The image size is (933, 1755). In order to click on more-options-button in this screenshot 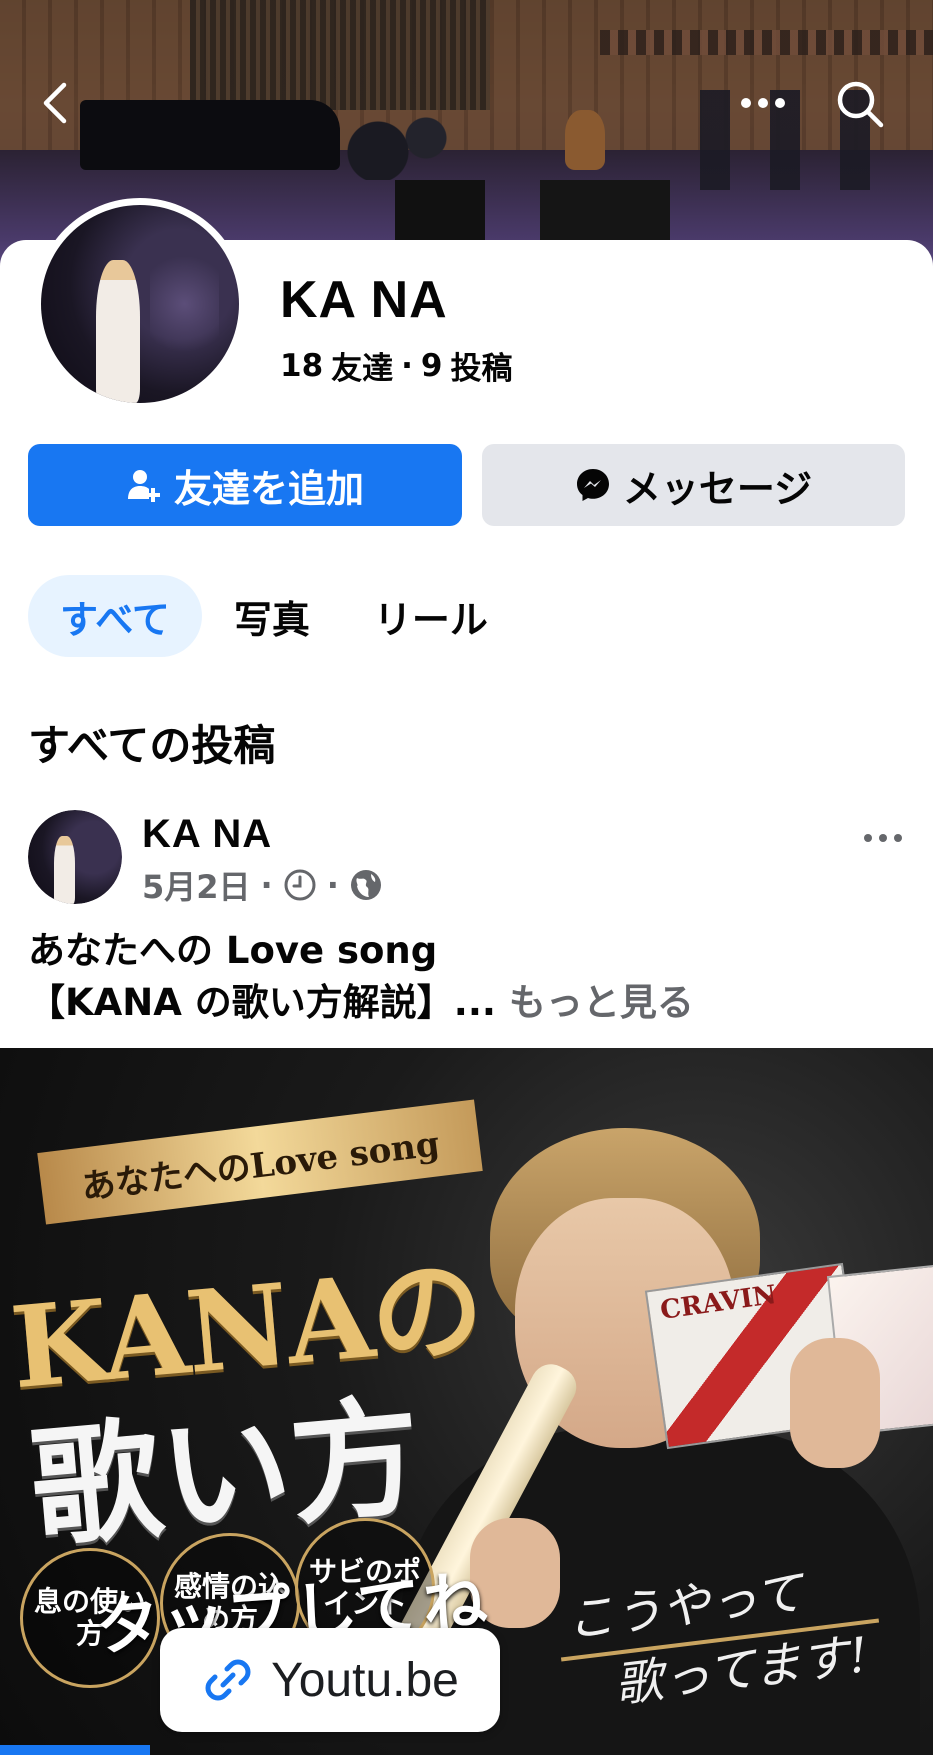, I will do `click(763, 103)`.